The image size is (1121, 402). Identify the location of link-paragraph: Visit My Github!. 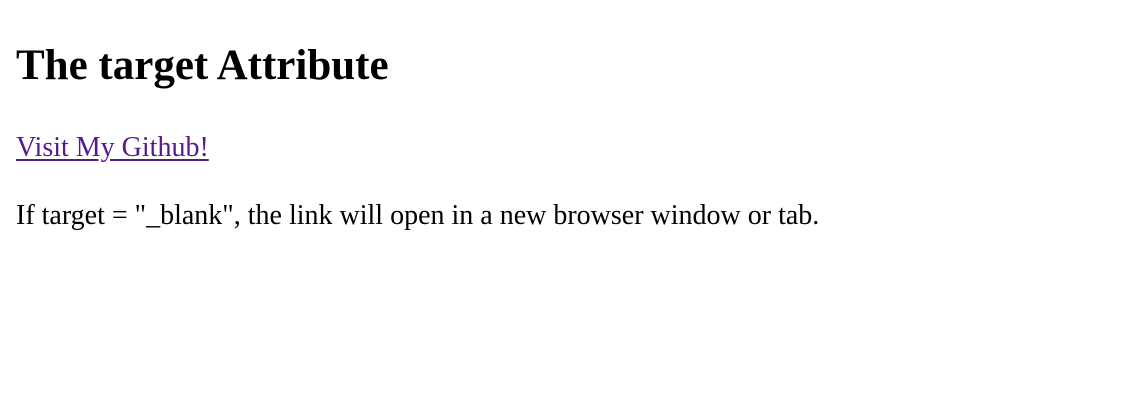
(560, 148).